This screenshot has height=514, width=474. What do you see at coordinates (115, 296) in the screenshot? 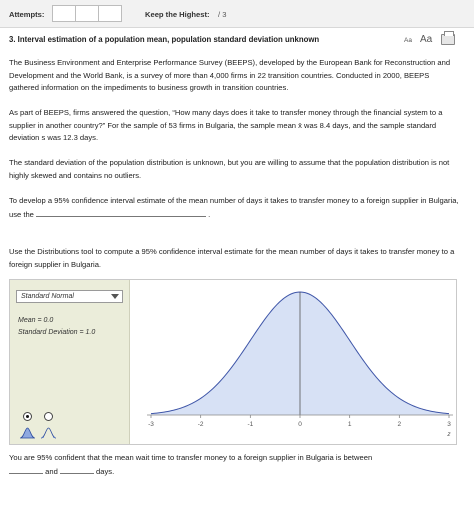
I see `chevron-down-icon` at bounding box center [115, 296].